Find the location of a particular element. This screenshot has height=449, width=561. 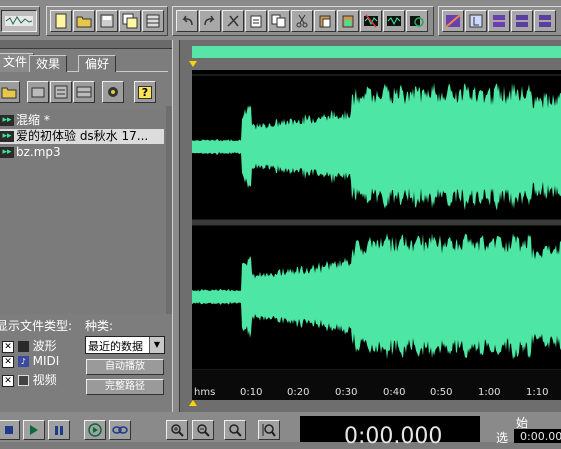

list-item: ▸▸ bz.mp3 is located at coordinates (82, 152).